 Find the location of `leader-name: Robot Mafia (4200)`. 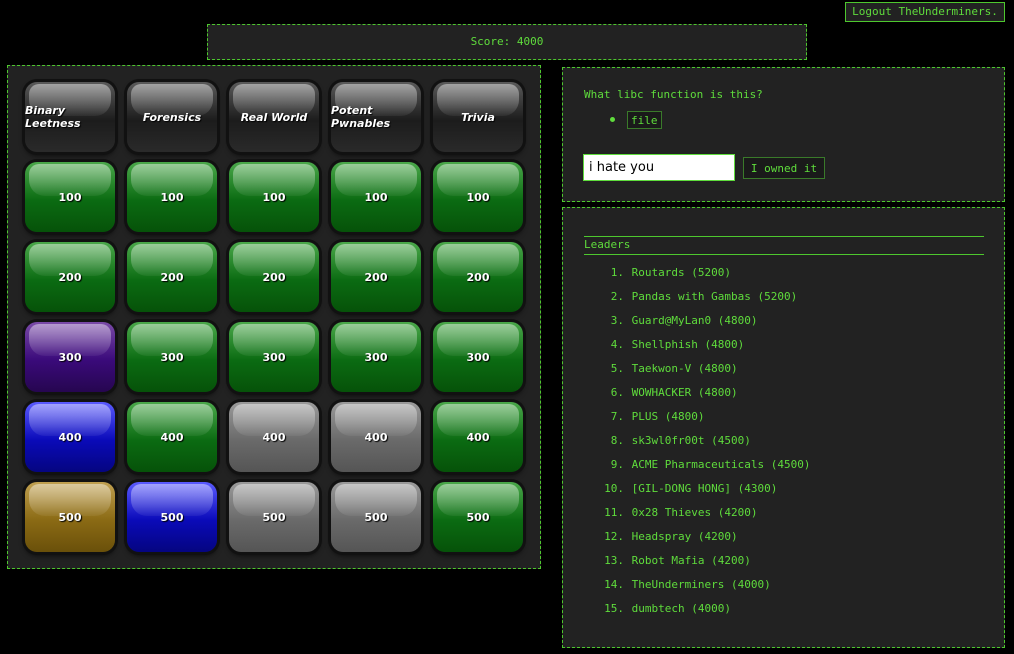

leader-name: Robot Mafia (4200) is located at coordinates (691, 560).